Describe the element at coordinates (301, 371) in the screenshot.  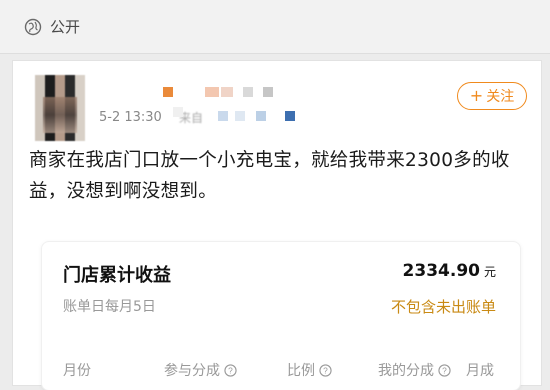
I see `col-ratio-label: 比例` at that location.